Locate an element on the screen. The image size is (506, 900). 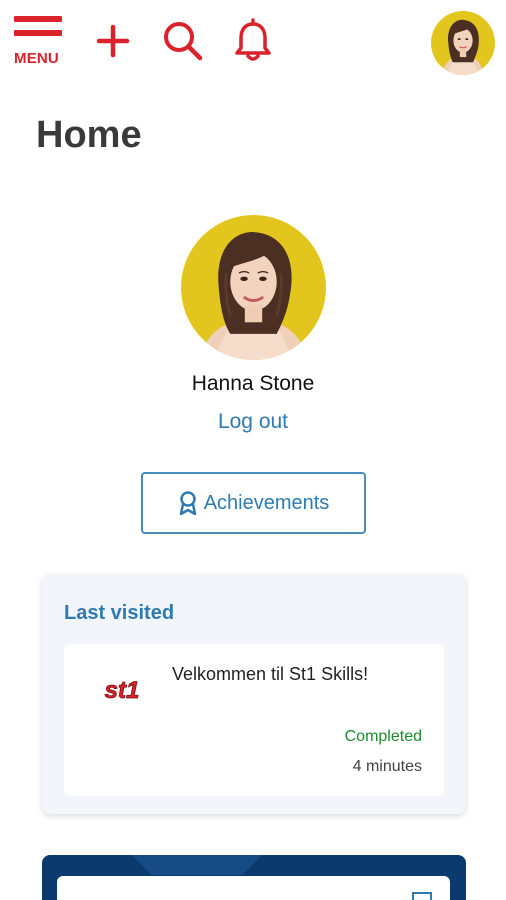
top-bar: MENU is located at coordinates (253, 40).